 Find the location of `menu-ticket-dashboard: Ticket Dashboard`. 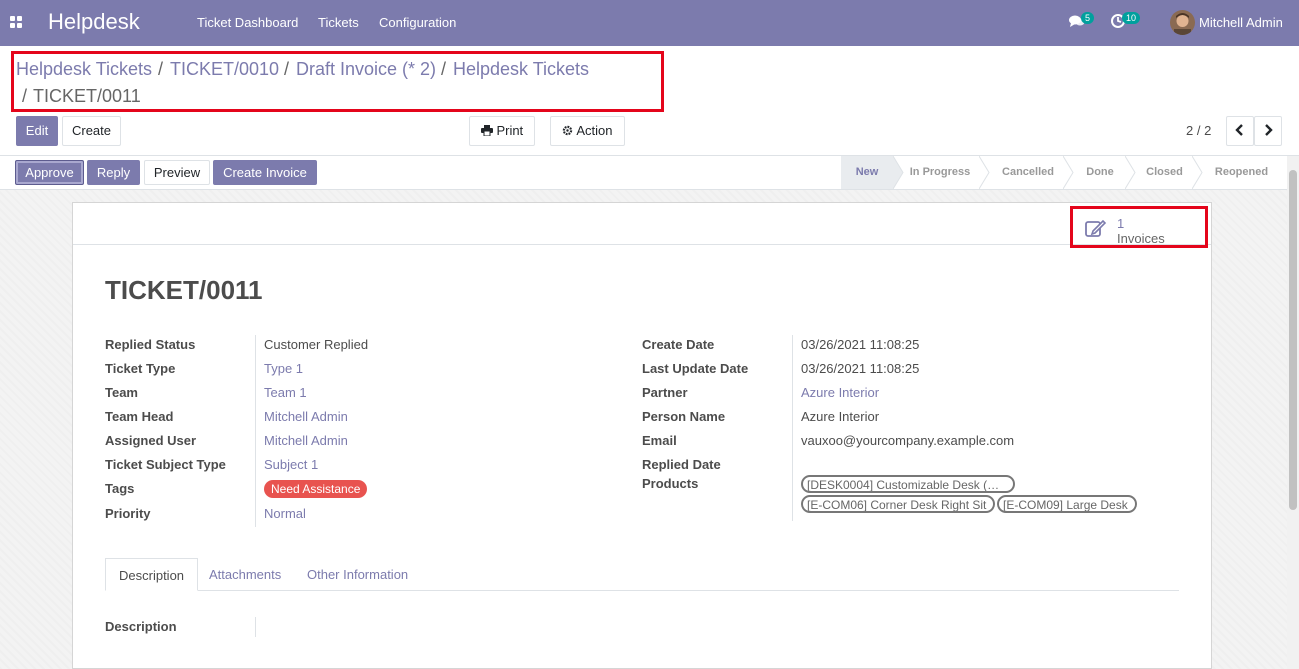

menu-ticket-dashboard: Ticket Dashboard is located at coordinates (247, 22).